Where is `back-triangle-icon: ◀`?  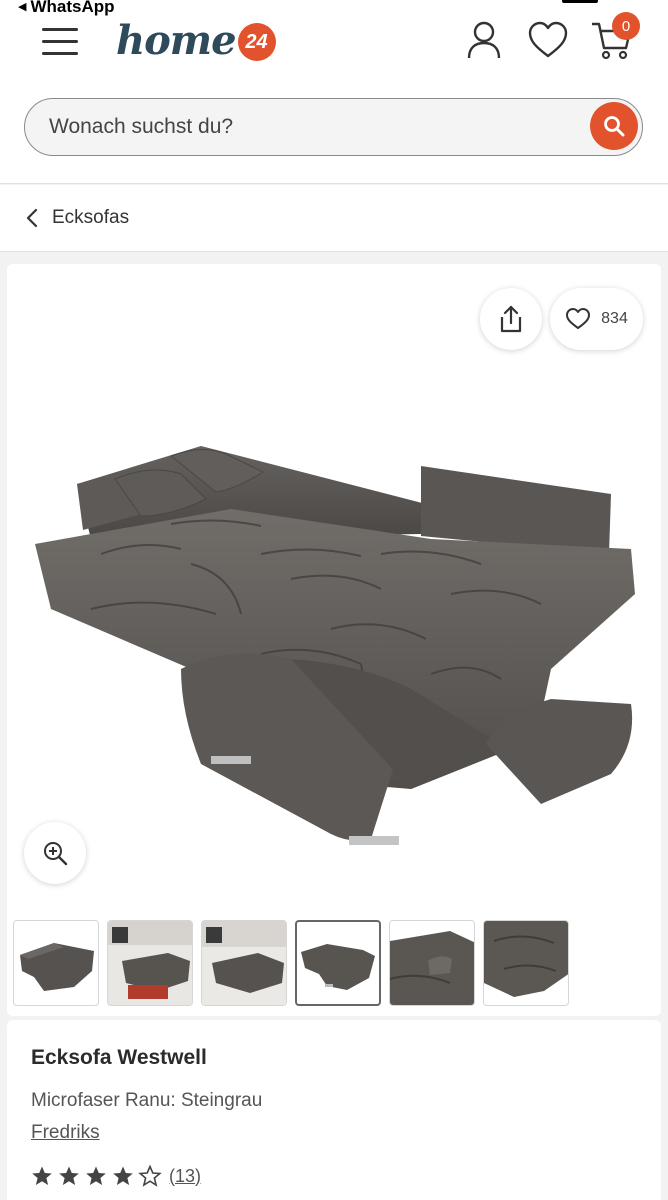
back-triangle-icon: ◀ is located at coordinates (22, 7).